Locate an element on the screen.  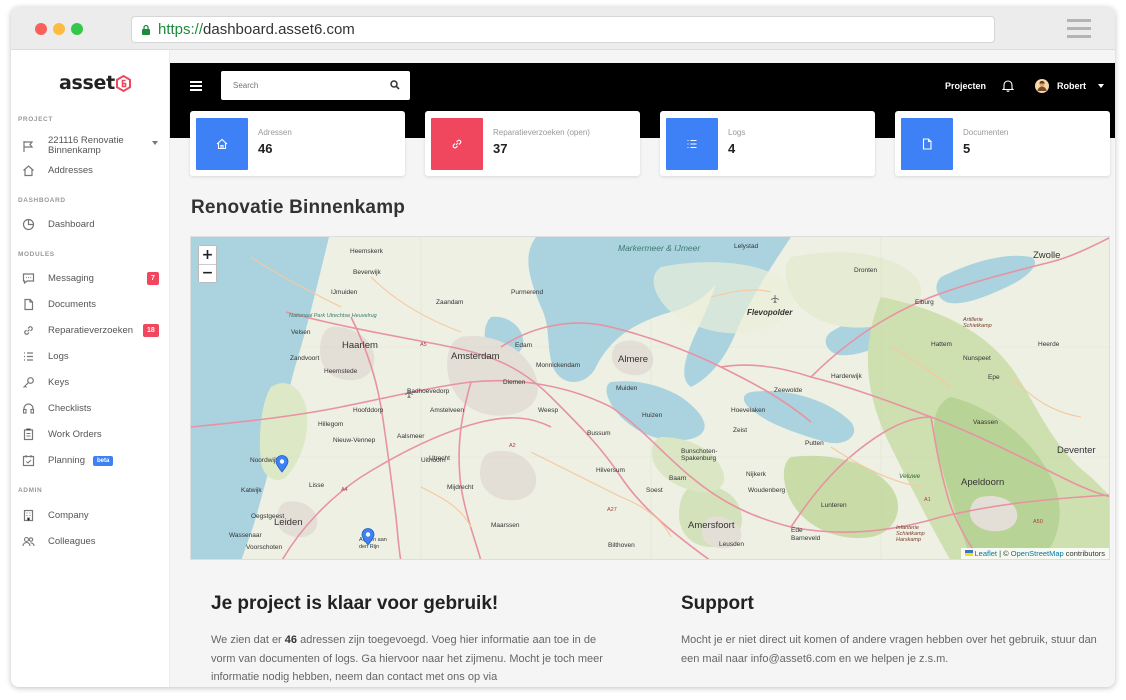
asset6-logo: asset is located at coordinates (95, 83).